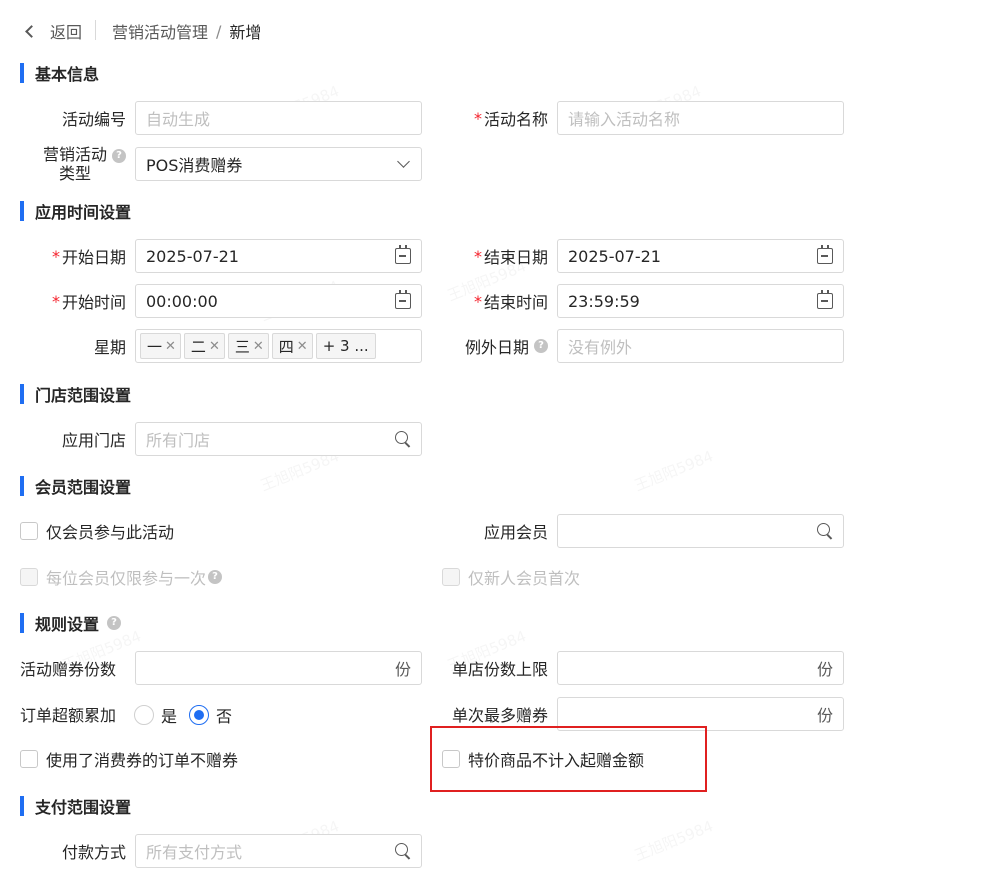 This screenshot has width=981, height=879. I want to click on select-value: POS消费赠券, so click(194, 165).